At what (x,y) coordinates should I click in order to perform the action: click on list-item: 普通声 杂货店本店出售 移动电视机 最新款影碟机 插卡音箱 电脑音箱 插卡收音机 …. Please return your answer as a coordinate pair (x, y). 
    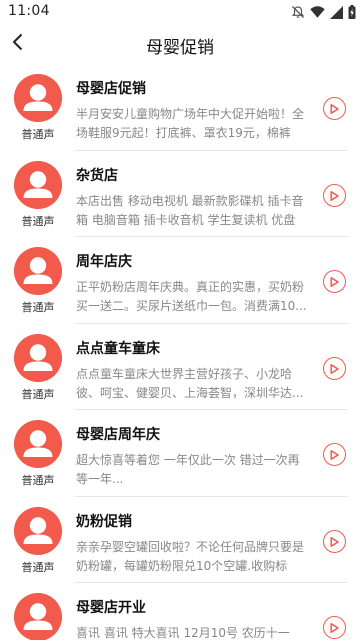
    Looking at the image, I should click on (180, 194).